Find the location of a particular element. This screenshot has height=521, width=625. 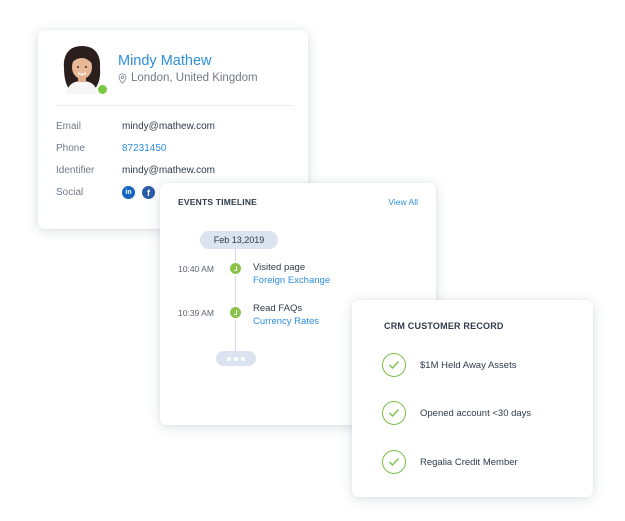

event-target-link: Foreign Exchange is located at coordinates (291, 280).